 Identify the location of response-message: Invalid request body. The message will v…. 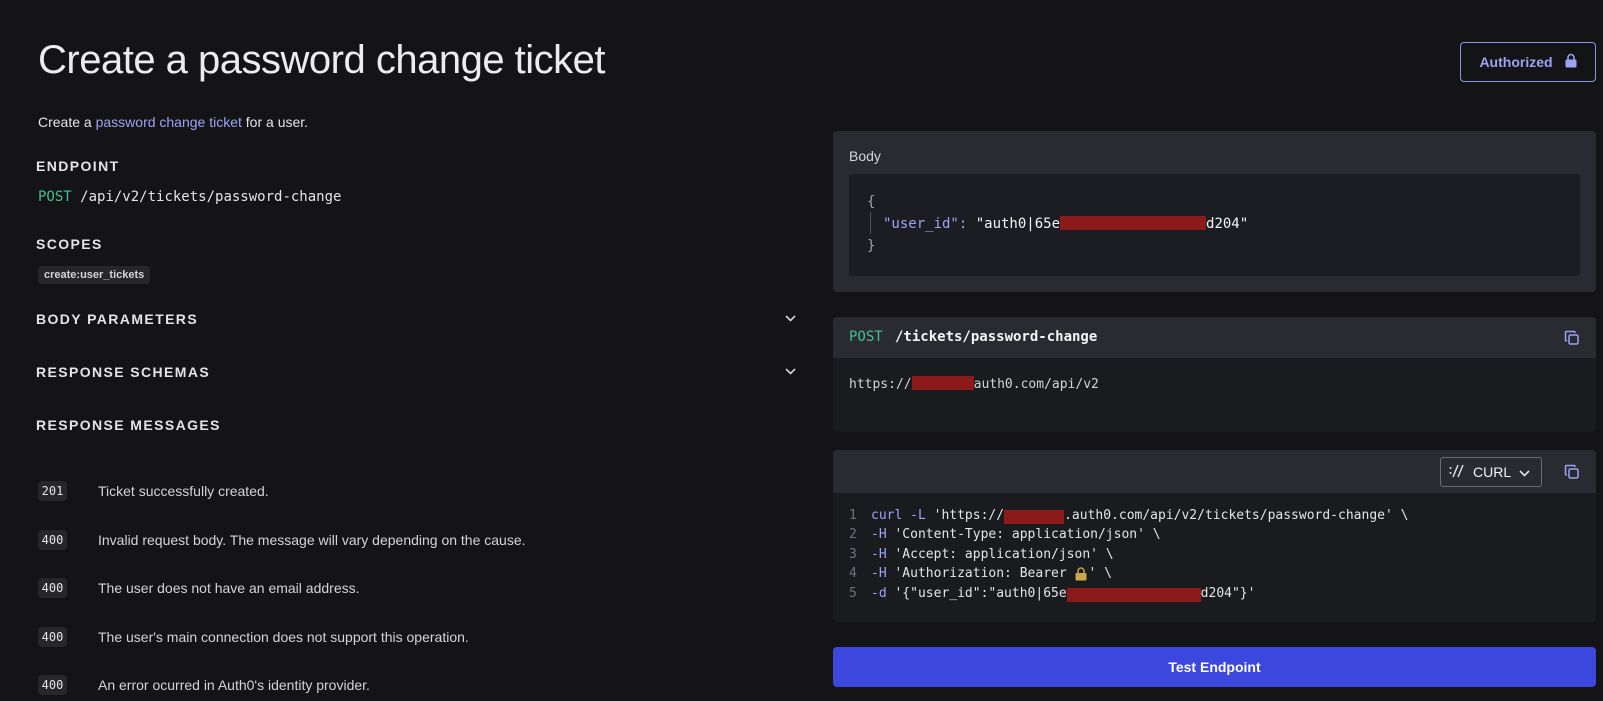
(312, 540).